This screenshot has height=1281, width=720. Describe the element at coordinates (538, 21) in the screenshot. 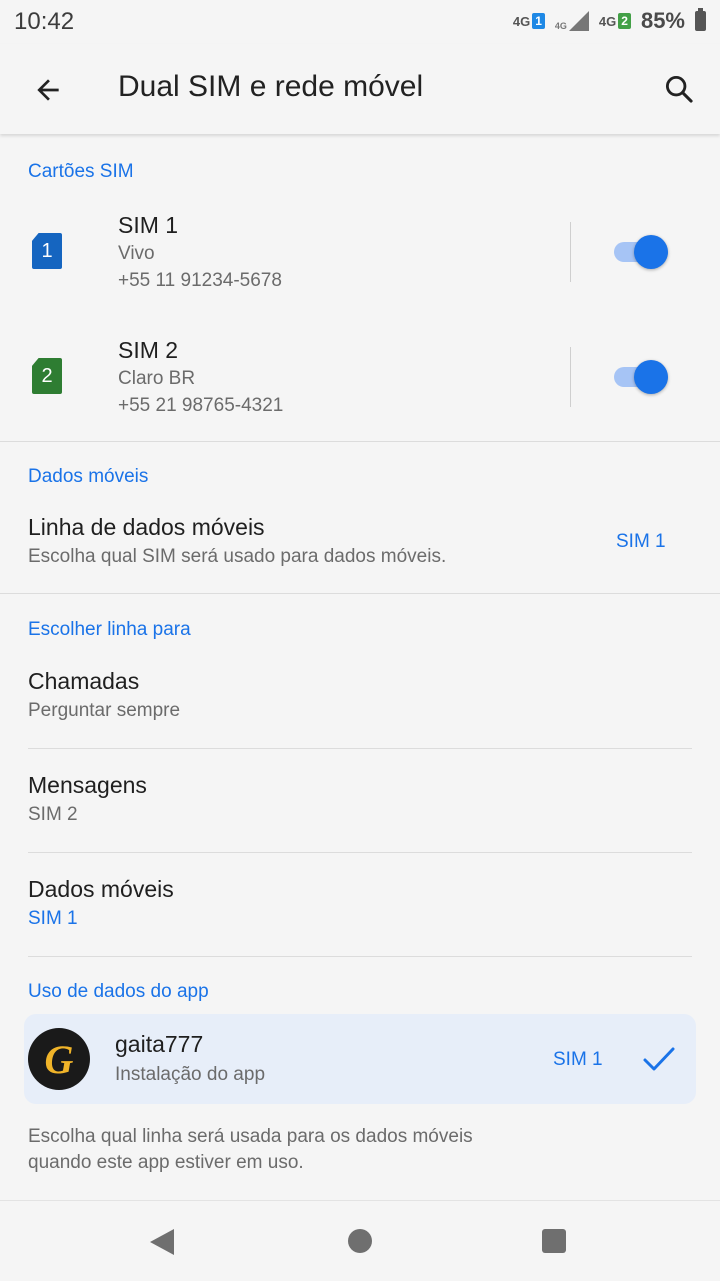

I see `sim1-badge: 1` at that location.